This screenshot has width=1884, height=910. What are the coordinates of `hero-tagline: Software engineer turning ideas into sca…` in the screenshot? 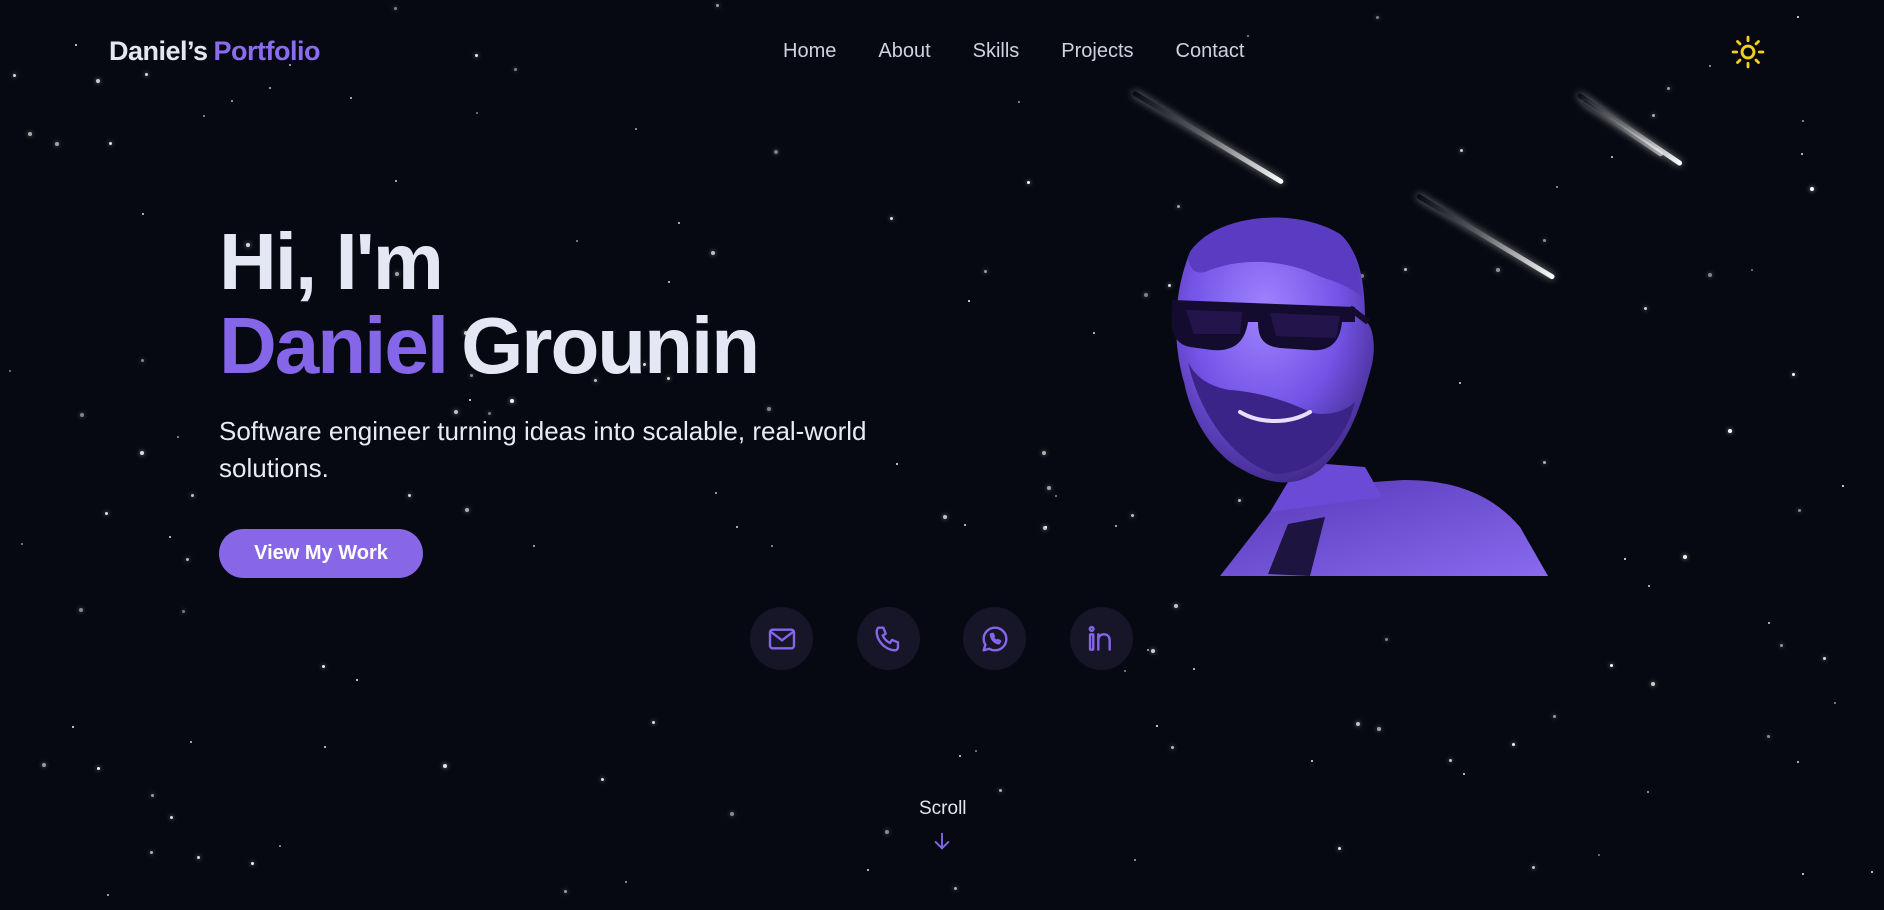 It's located at (543, 449).